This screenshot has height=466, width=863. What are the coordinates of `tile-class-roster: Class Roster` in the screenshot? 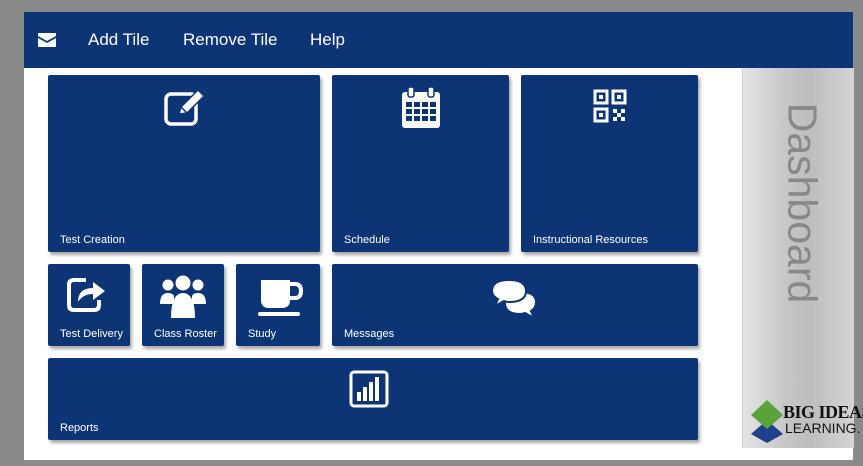 It's located at (183, 305).